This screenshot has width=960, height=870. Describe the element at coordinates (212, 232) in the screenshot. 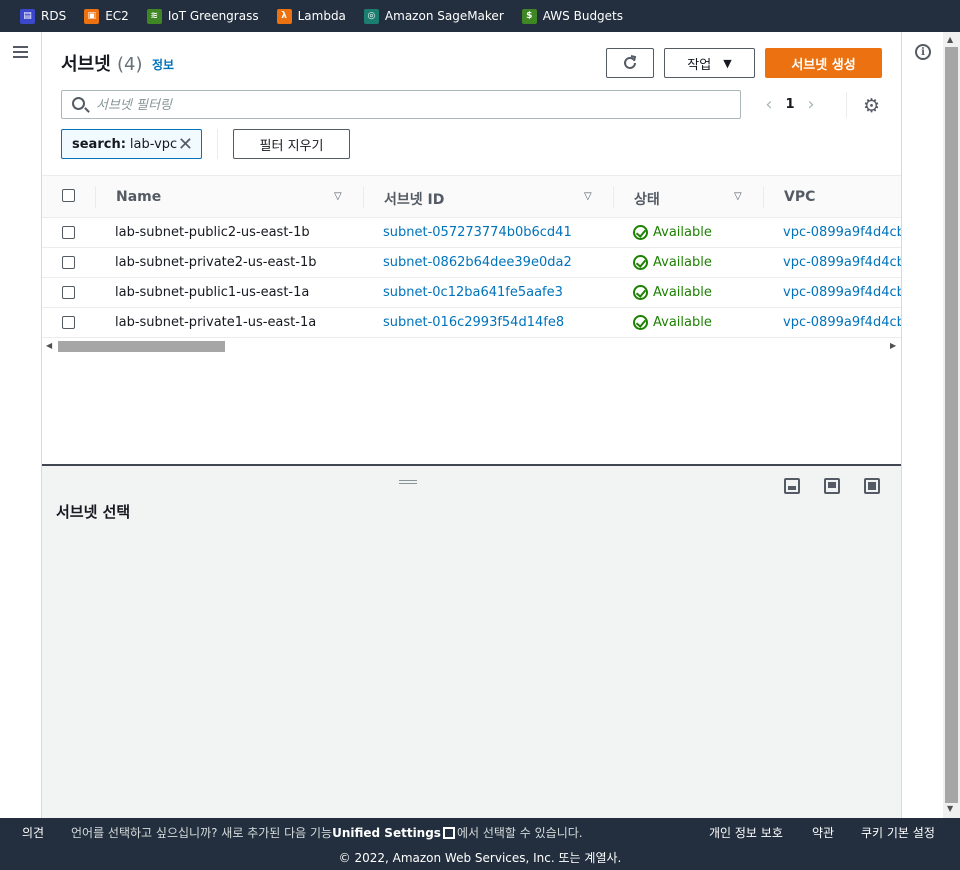

I see `subnet-name: lab-subnet-public2-us-east-1b` at that location.